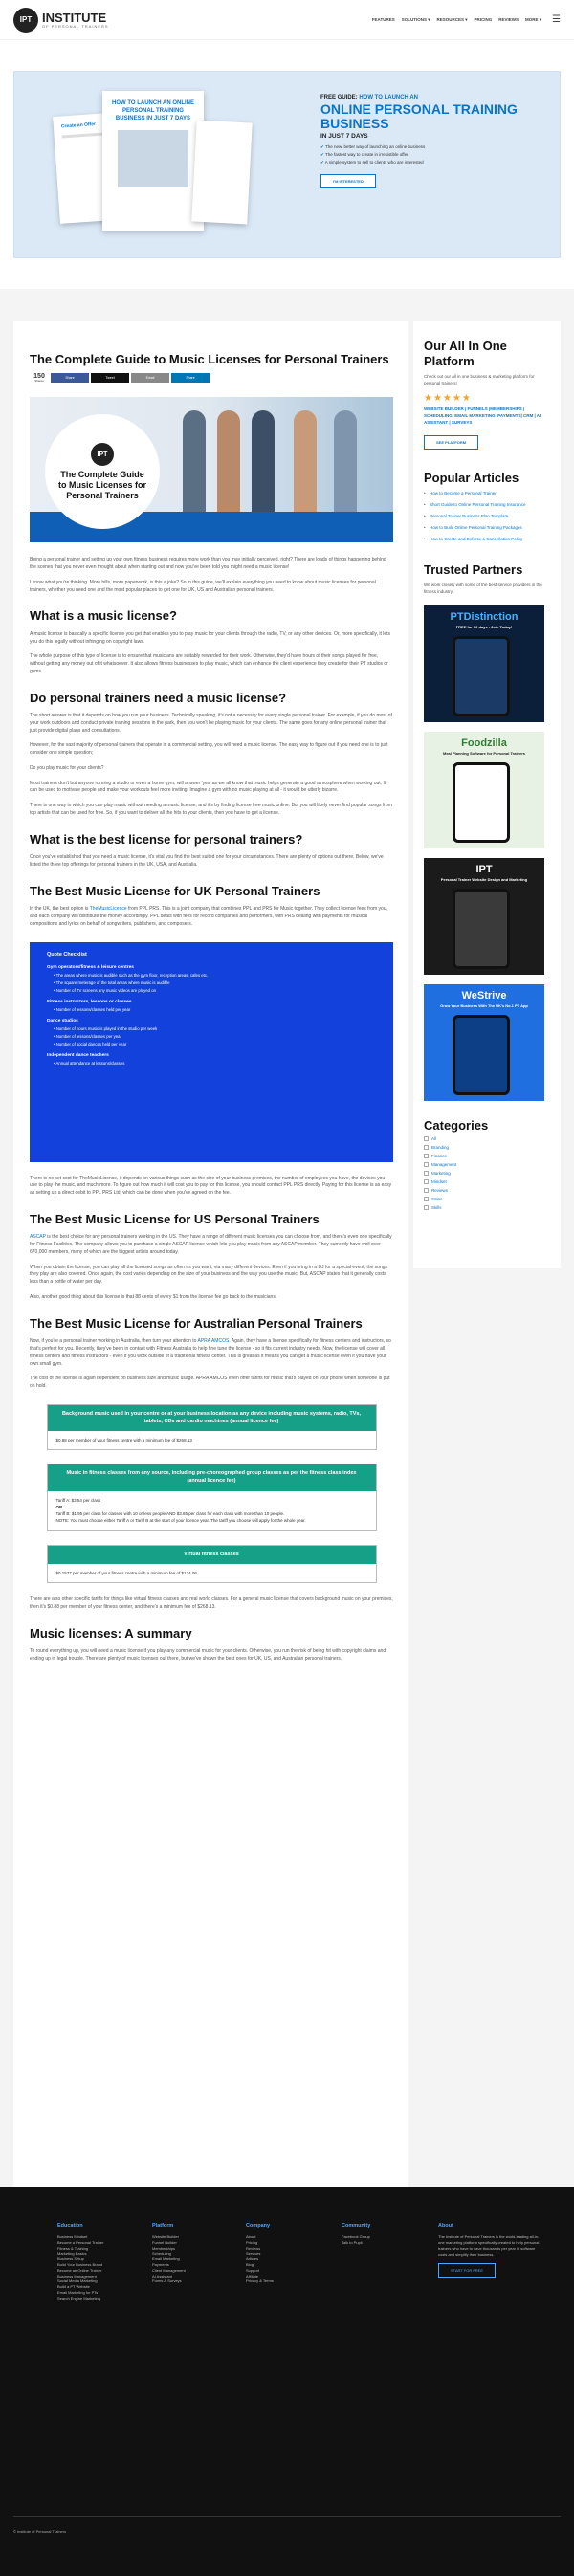 Image resolution: width=574 pixels, height=2576 pixels. I want to click on ipt-logo-icon: IPT, so click(103, 455).